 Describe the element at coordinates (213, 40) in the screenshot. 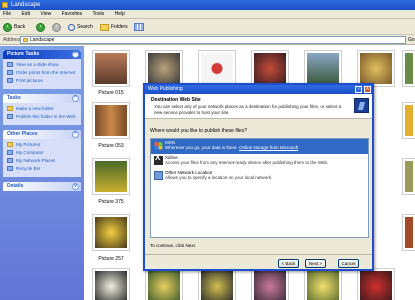

I see `address-field: Landscape` at that location.